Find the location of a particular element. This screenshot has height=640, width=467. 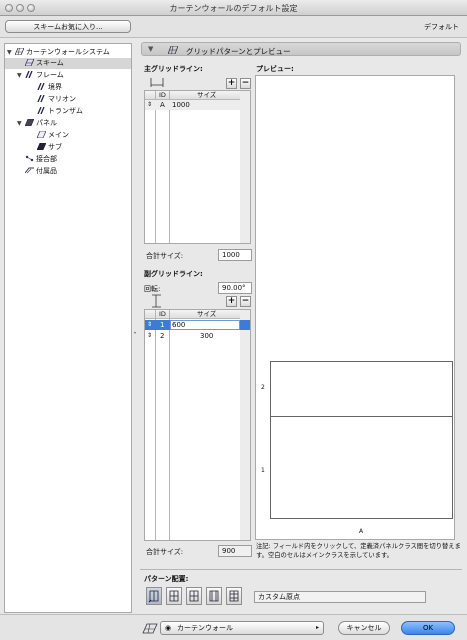

window-title: カーテンウォールのデフォルト設定 is located at coordinates (233, 8).